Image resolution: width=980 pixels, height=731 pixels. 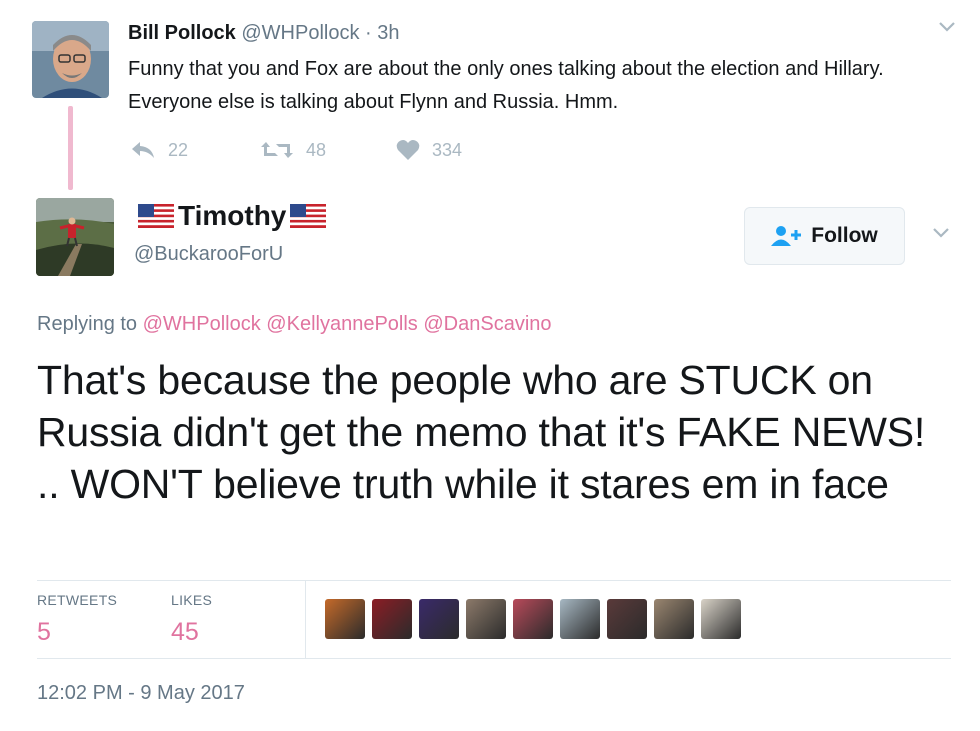 I want to click on avatar-woman-illustration, so click(x=345, y=619).